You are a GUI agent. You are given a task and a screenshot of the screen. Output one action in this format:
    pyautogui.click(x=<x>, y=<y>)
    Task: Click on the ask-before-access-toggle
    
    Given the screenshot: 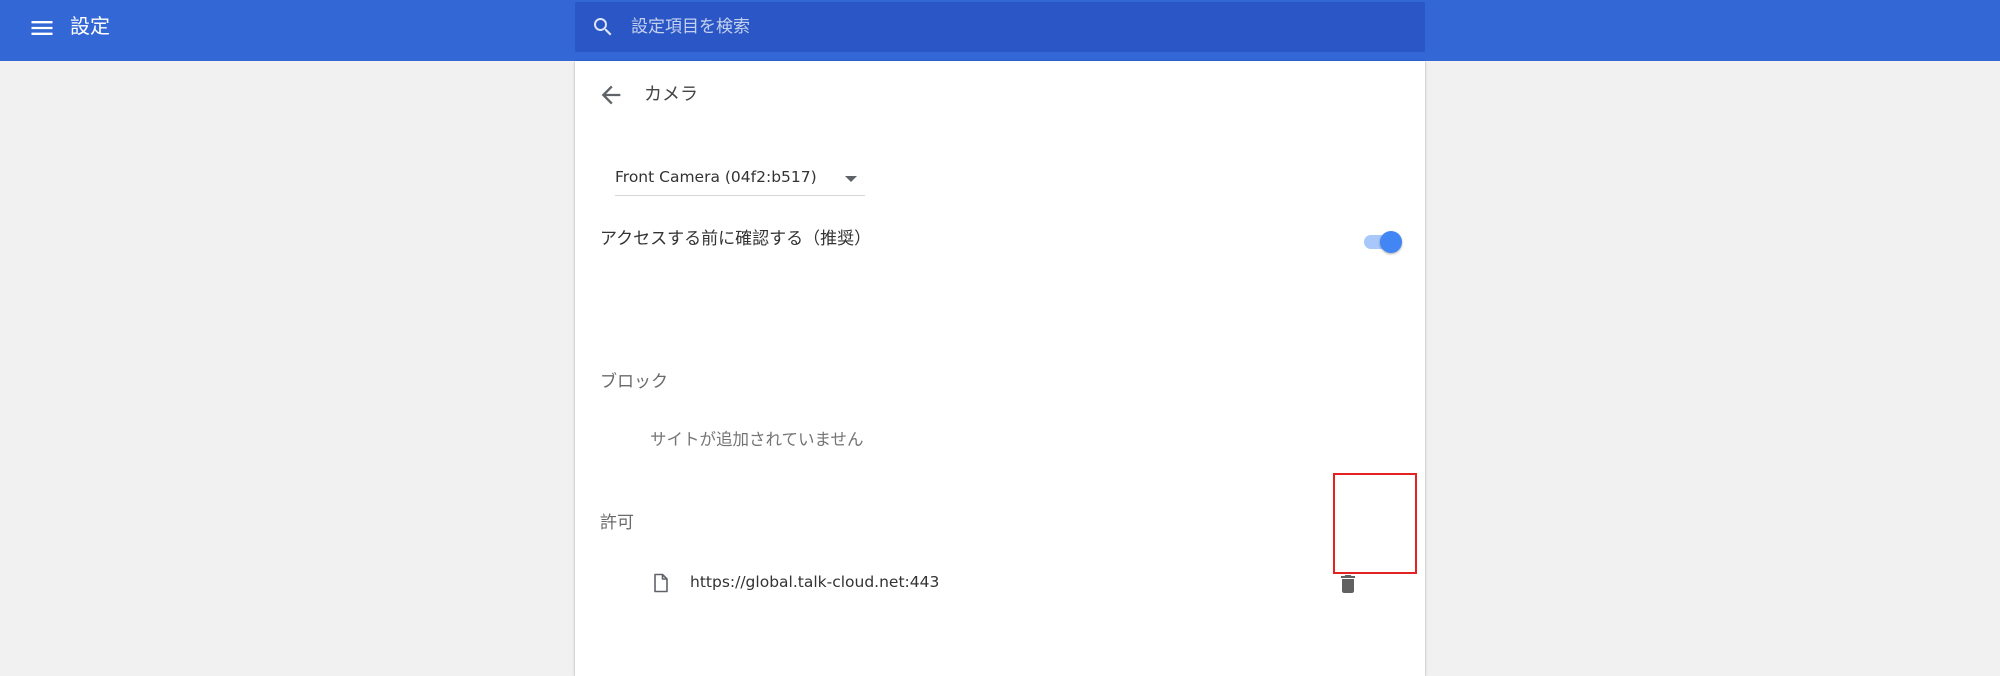 What is the action you would take?
    pyautogui.click(x=1382, y=242)
    